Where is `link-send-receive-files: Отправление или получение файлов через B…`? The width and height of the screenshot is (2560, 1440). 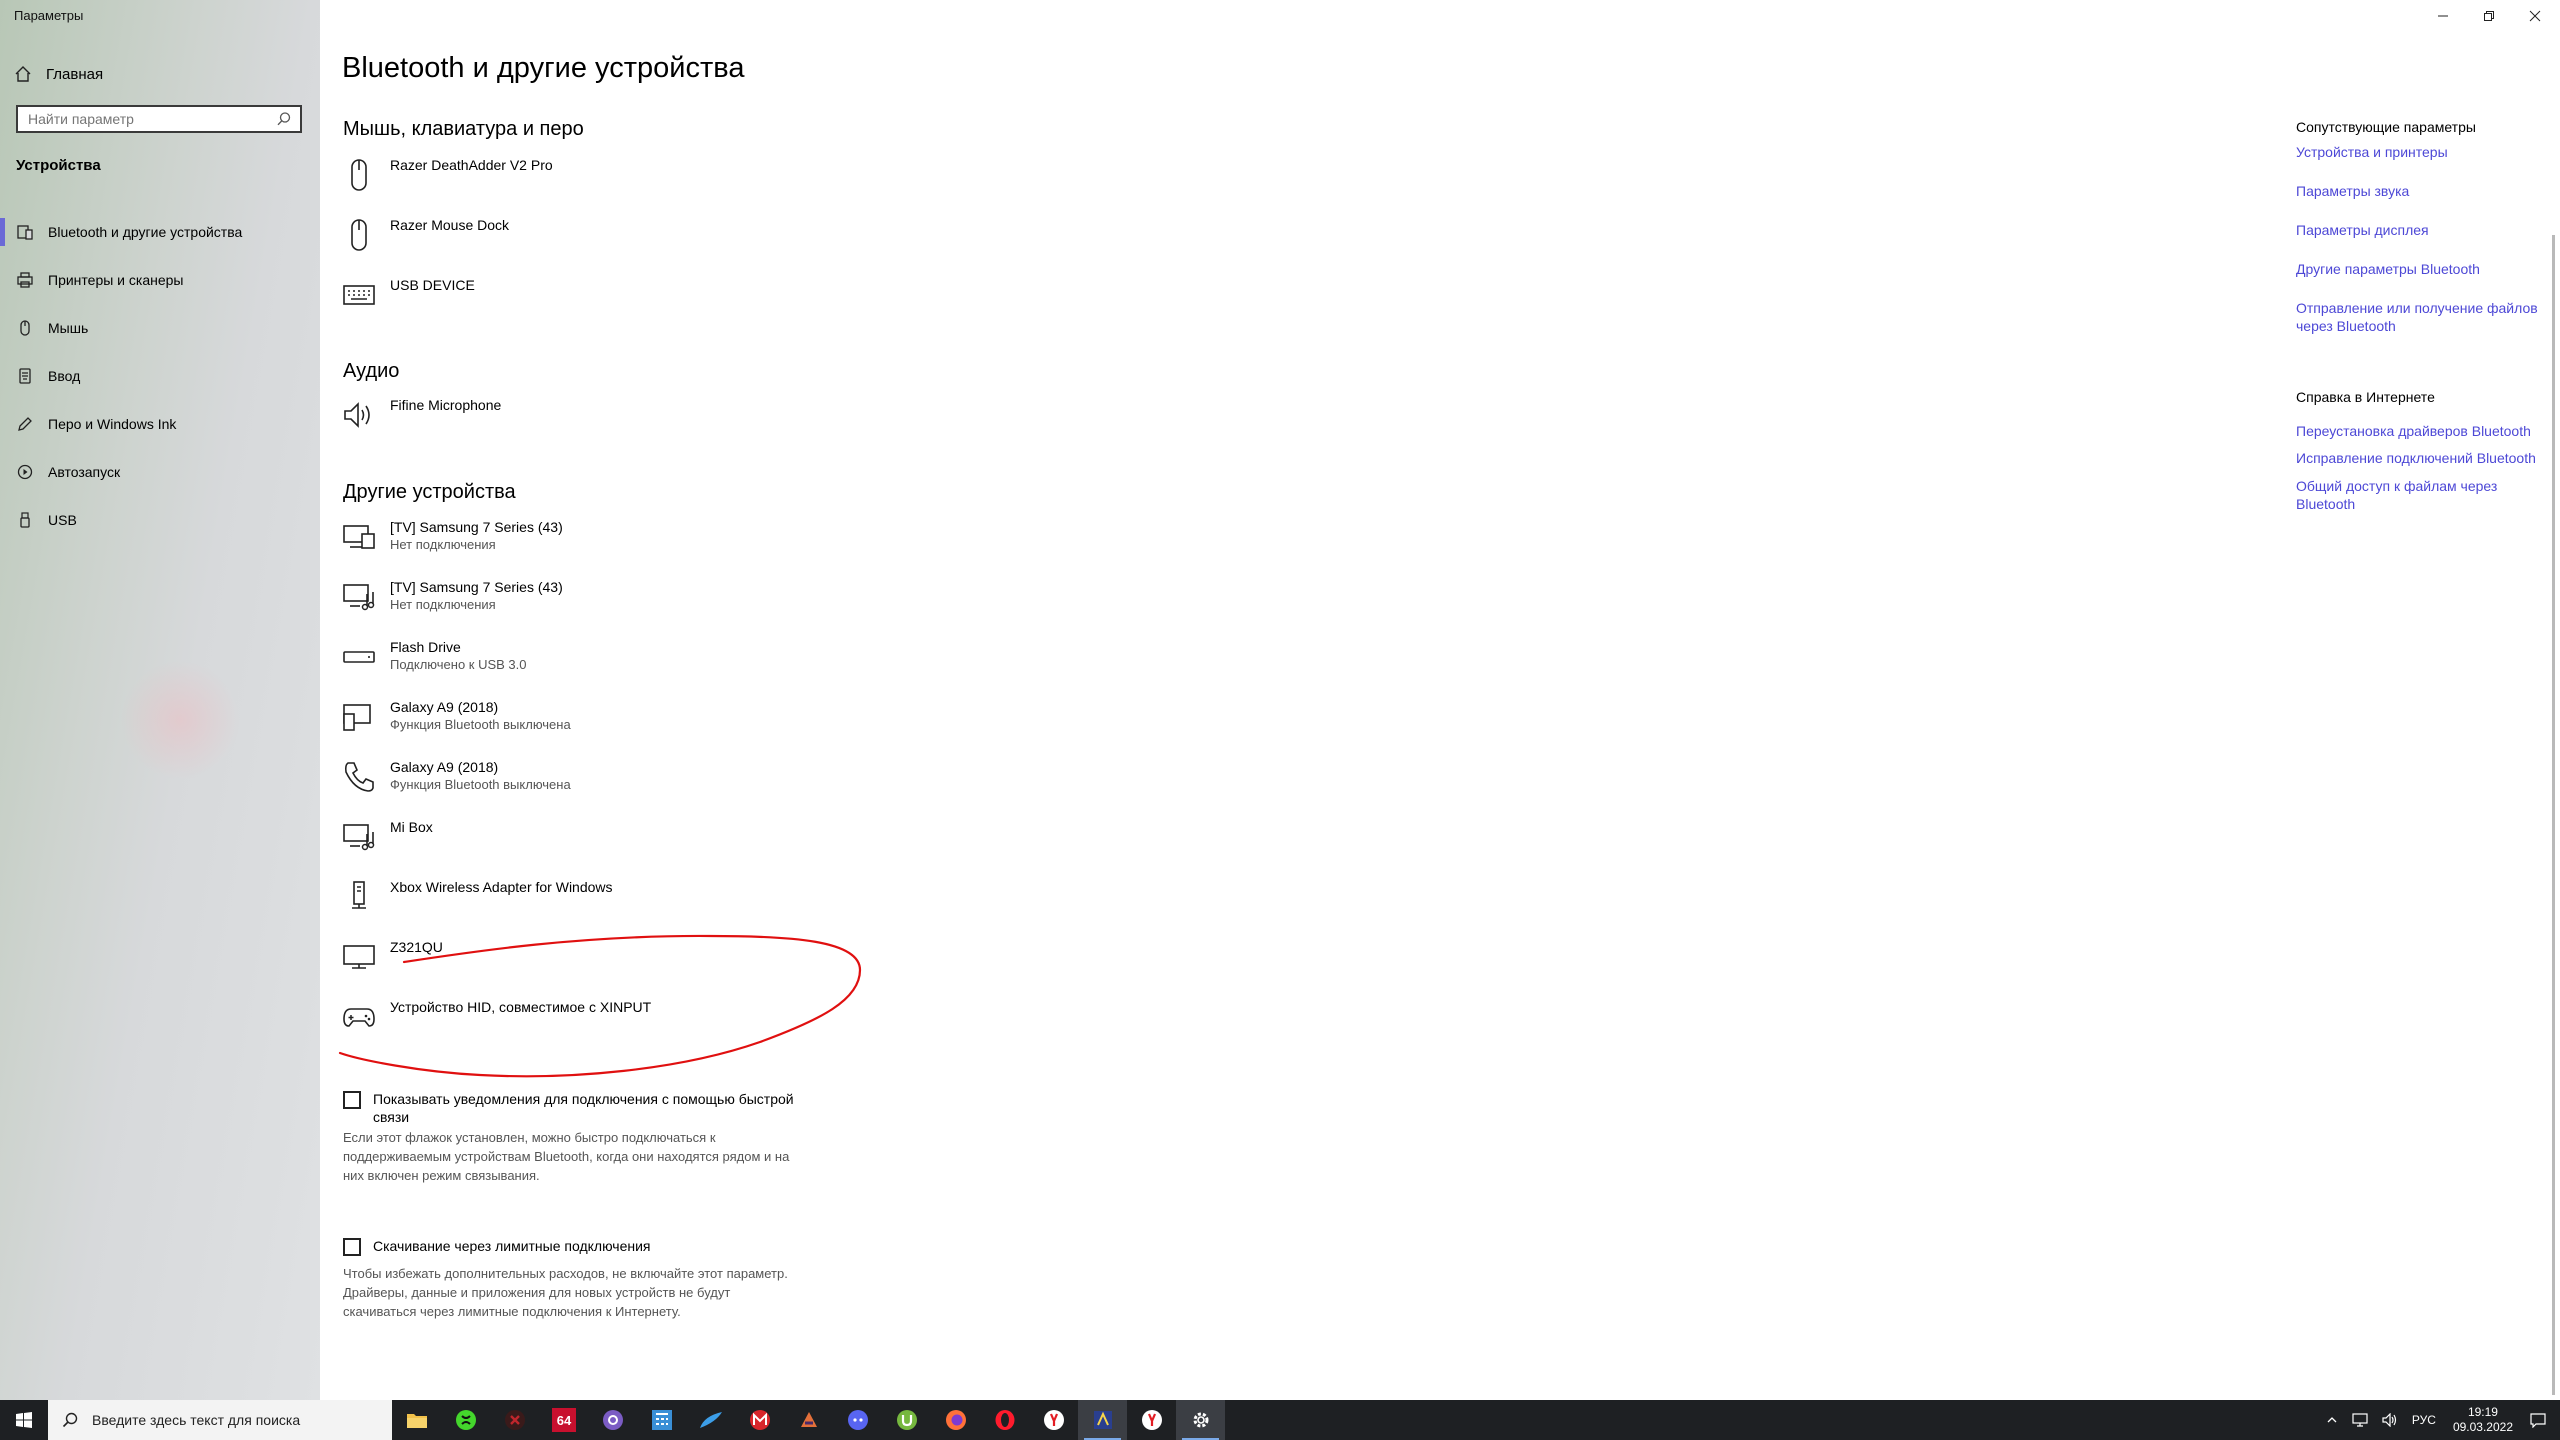 link-send-receive-files: Отправление или получение файлов через B… is located at coordinates (2421, 317).